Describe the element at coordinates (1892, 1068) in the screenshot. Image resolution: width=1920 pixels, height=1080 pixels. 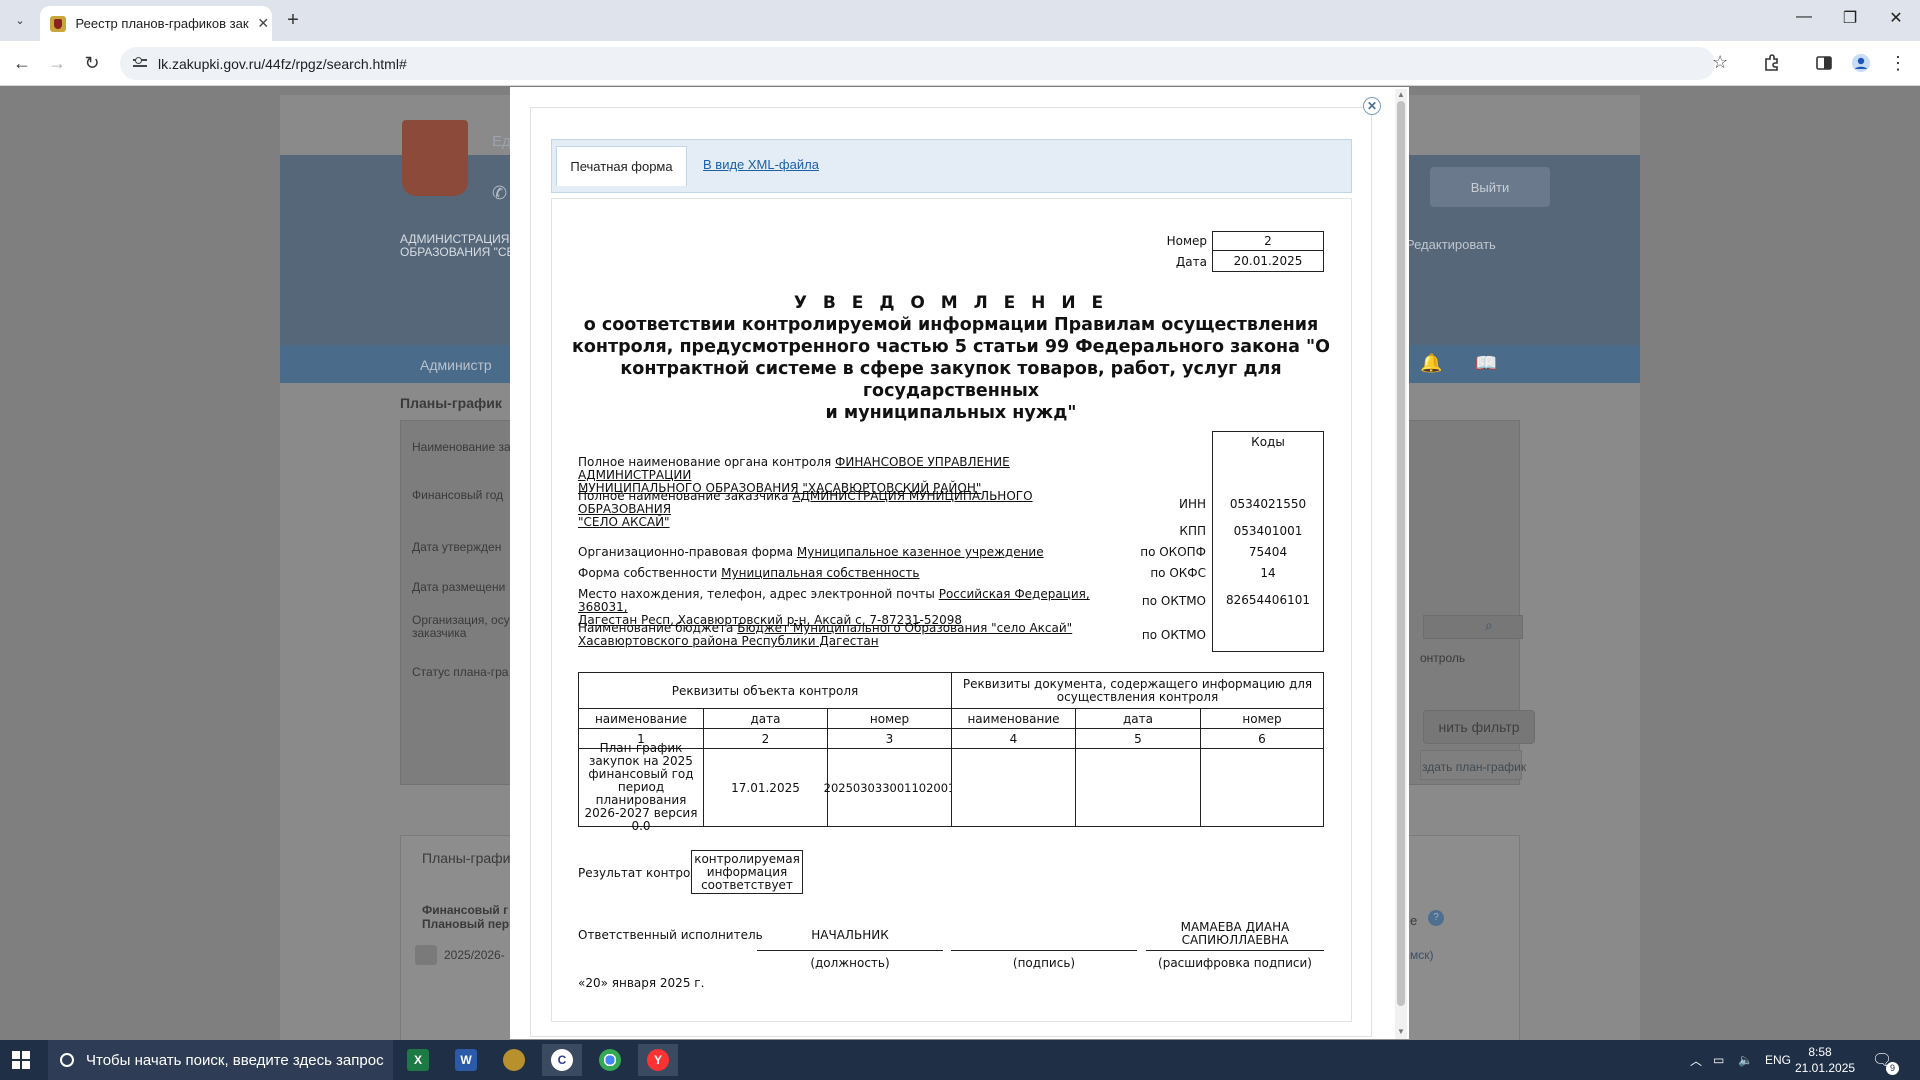
I see `notifications-count: 9` at that location.